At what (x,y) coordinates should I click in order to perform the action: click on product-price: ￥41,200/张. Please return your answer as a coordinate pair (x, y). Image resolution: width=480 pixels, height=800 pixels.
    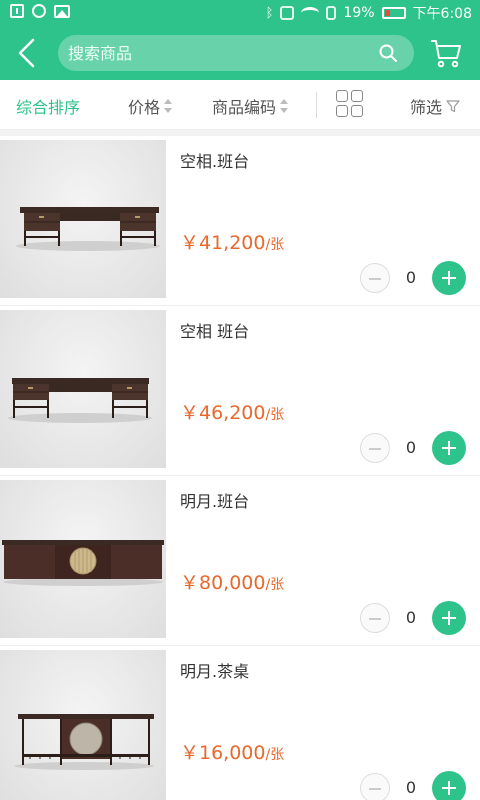
    Looking at the image, I should click on (232, 241).